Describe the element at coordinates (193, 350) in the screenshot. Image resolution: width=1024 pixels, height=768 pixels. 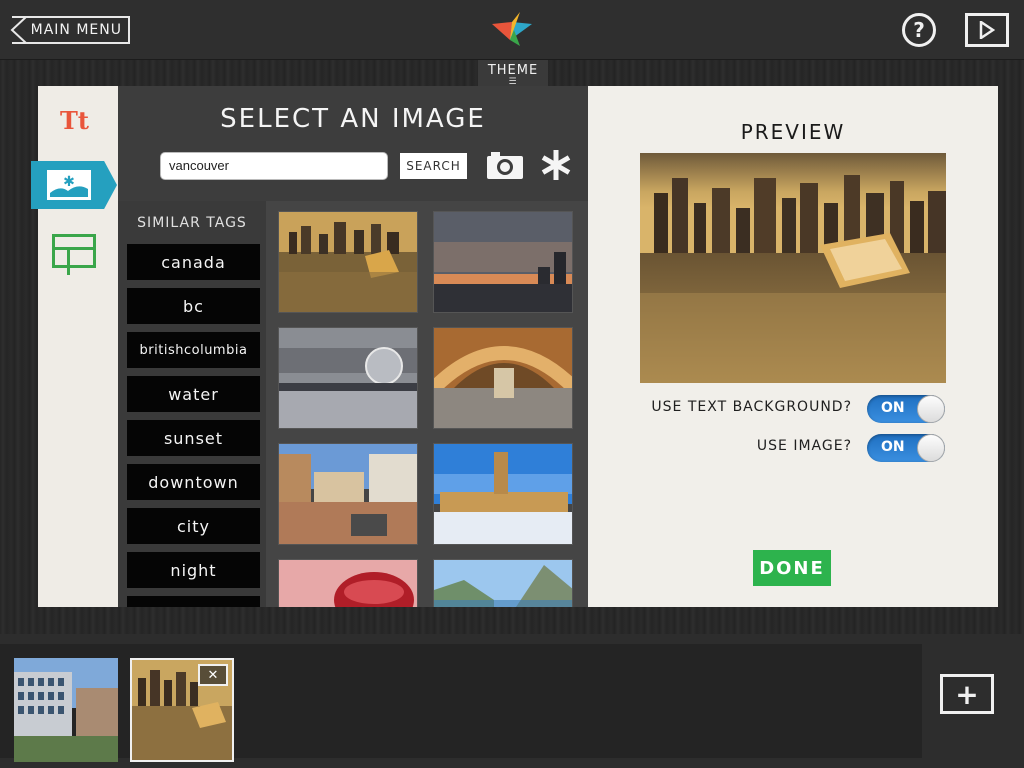
I see `tag-button: britishcolumbia` at that location.